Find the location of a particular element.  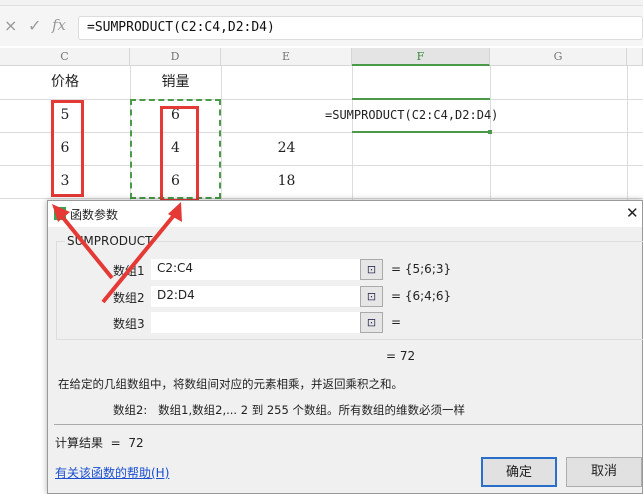

annotation-arrows is located at coordinates (117, 253).